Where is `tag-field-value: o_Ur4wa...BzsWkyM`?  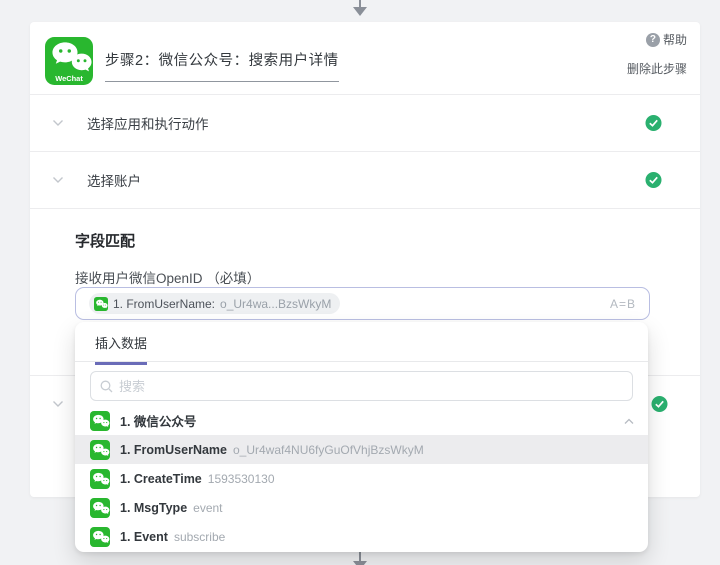
tag-field-value: o_Ur4wa...BzsWkyM is located at coordinates (276, 303).